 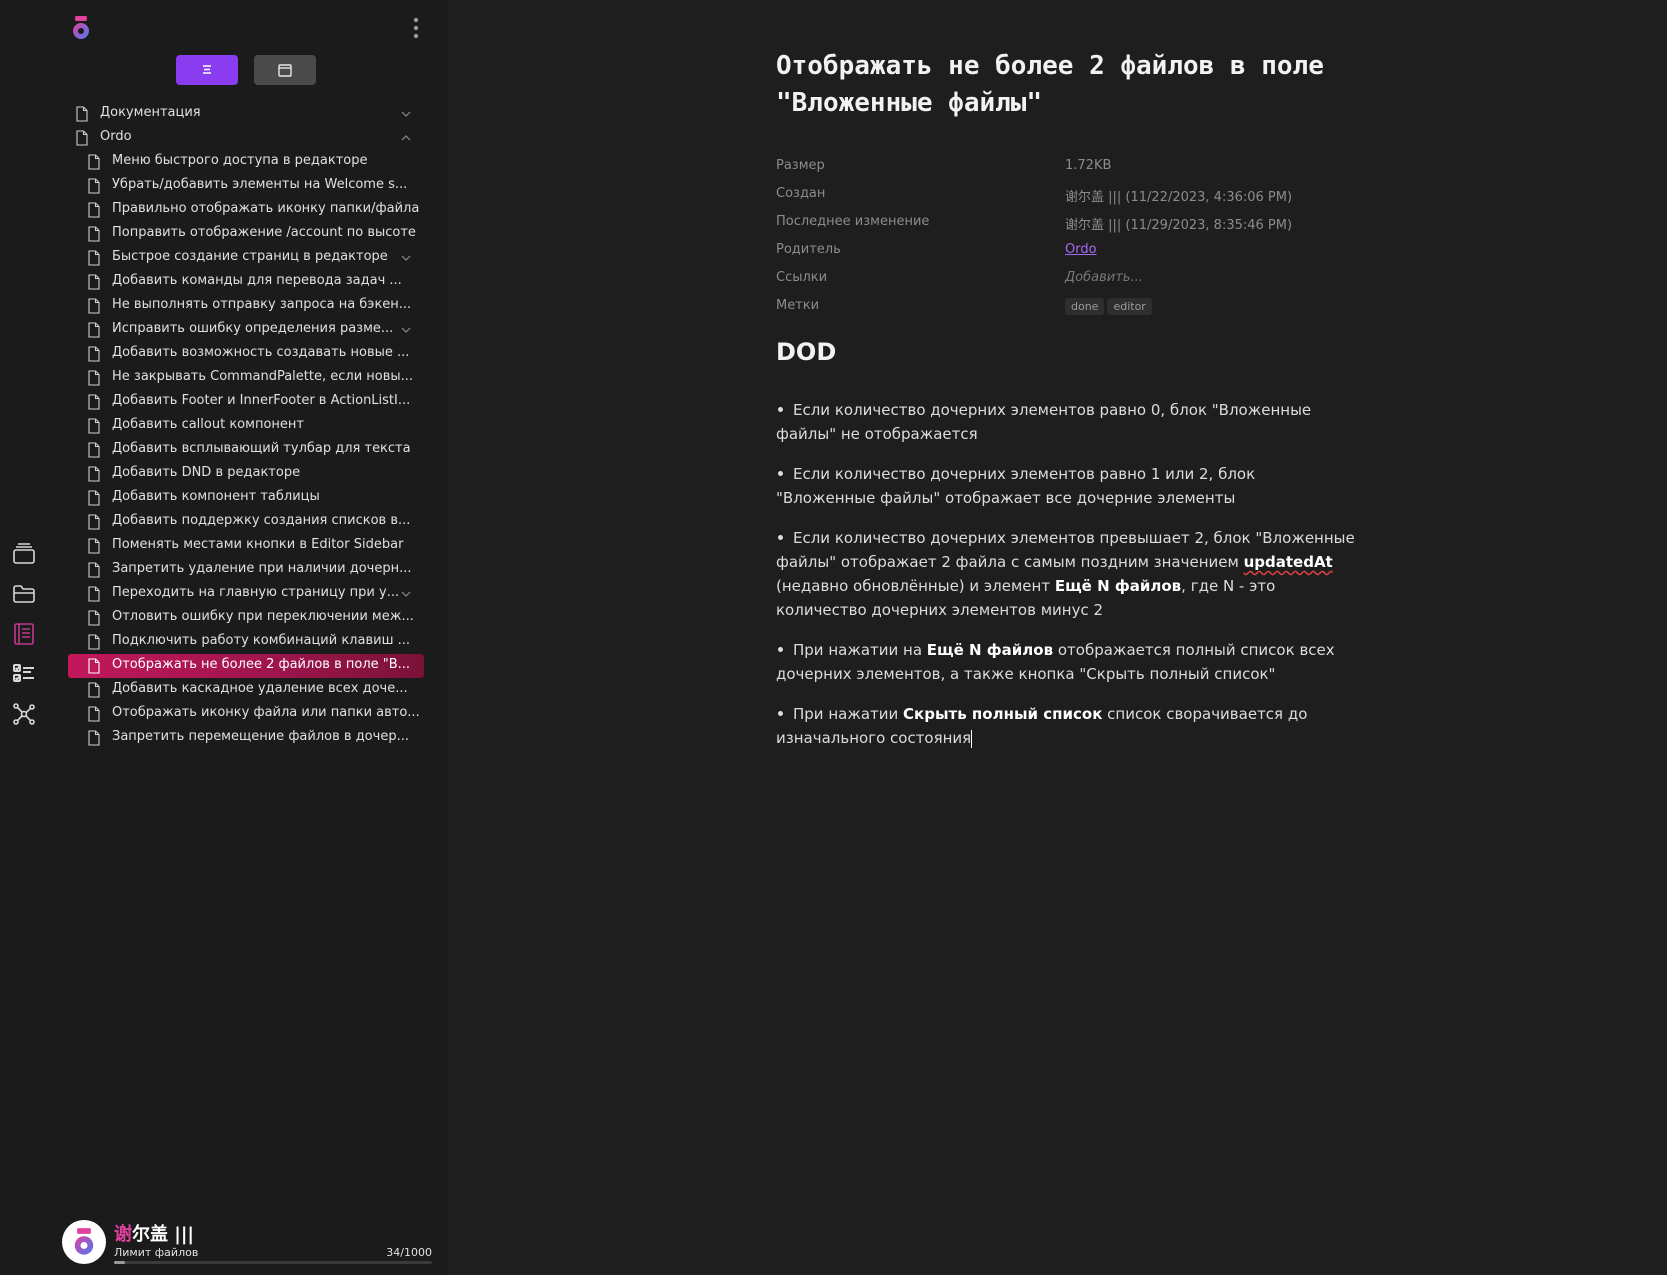 What do you see at coordinates (1129, 306) in the screenshot?
I see `tag-badge: editor` at bounding box center [1129, 306].